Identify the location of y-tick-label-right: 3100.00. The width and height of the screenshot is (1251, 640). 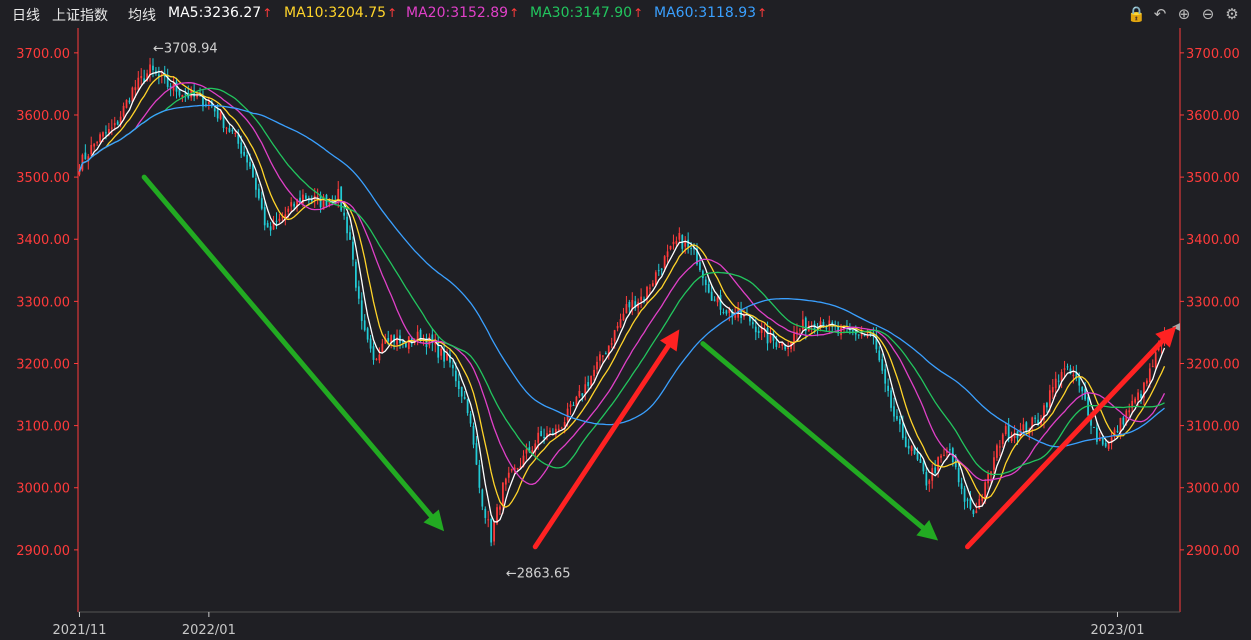
(1213, 427).